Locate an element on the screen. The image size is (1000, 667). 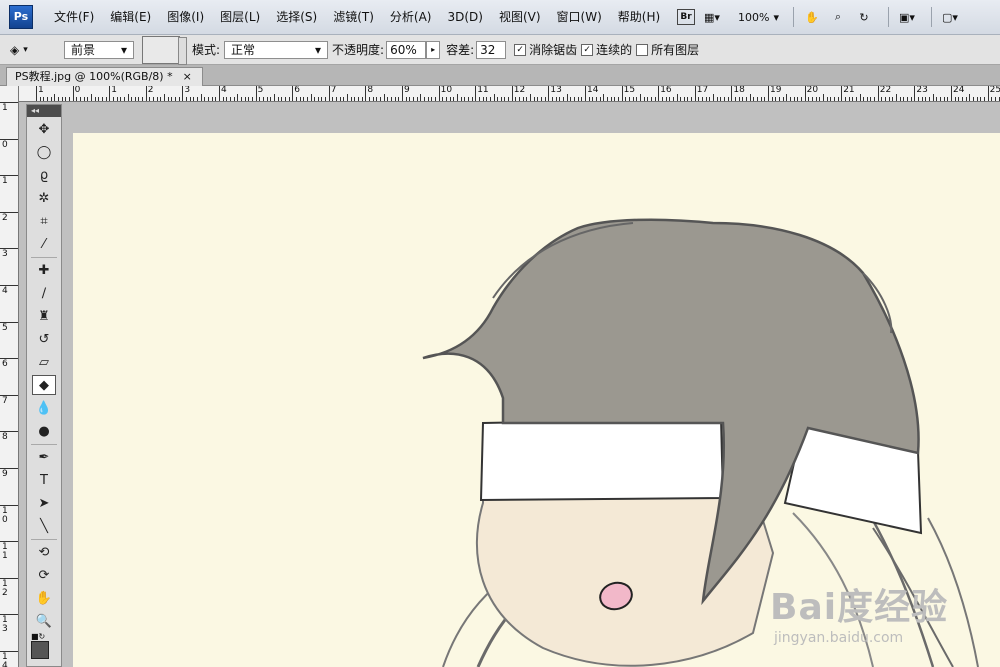
zoom-tool-icon: 🔍 is located at coordinates (44, 621).